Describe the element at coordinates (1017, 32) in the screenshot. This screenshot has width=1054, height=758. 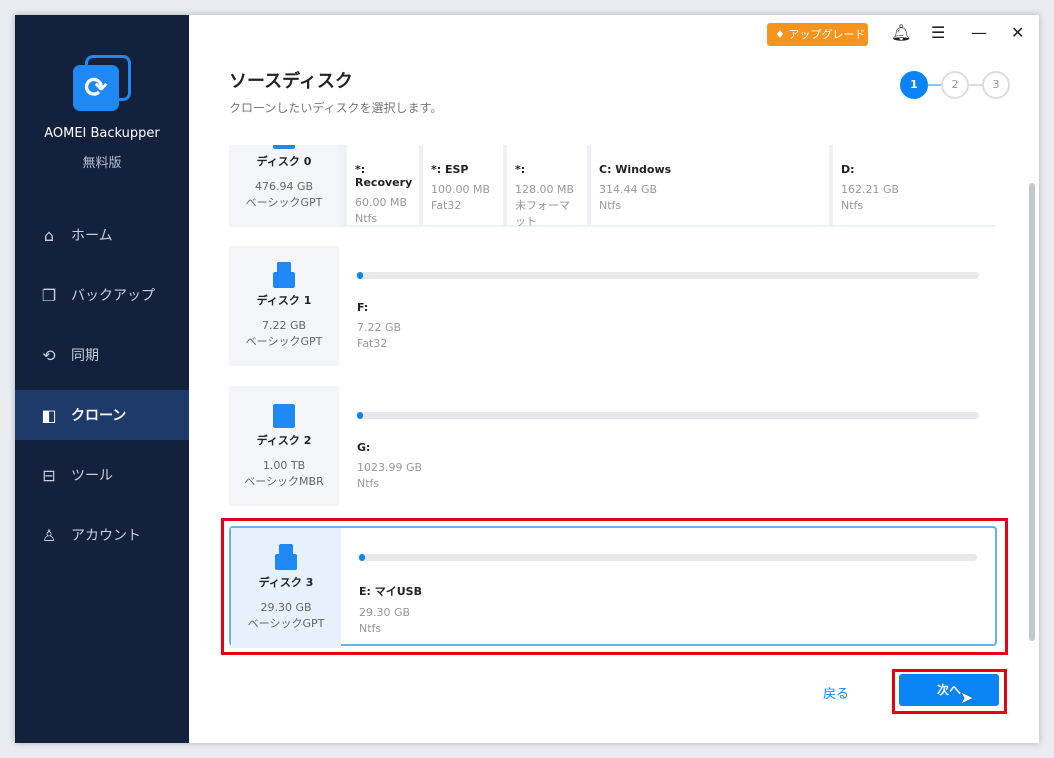
I see `close-icon: ✕` at that location.